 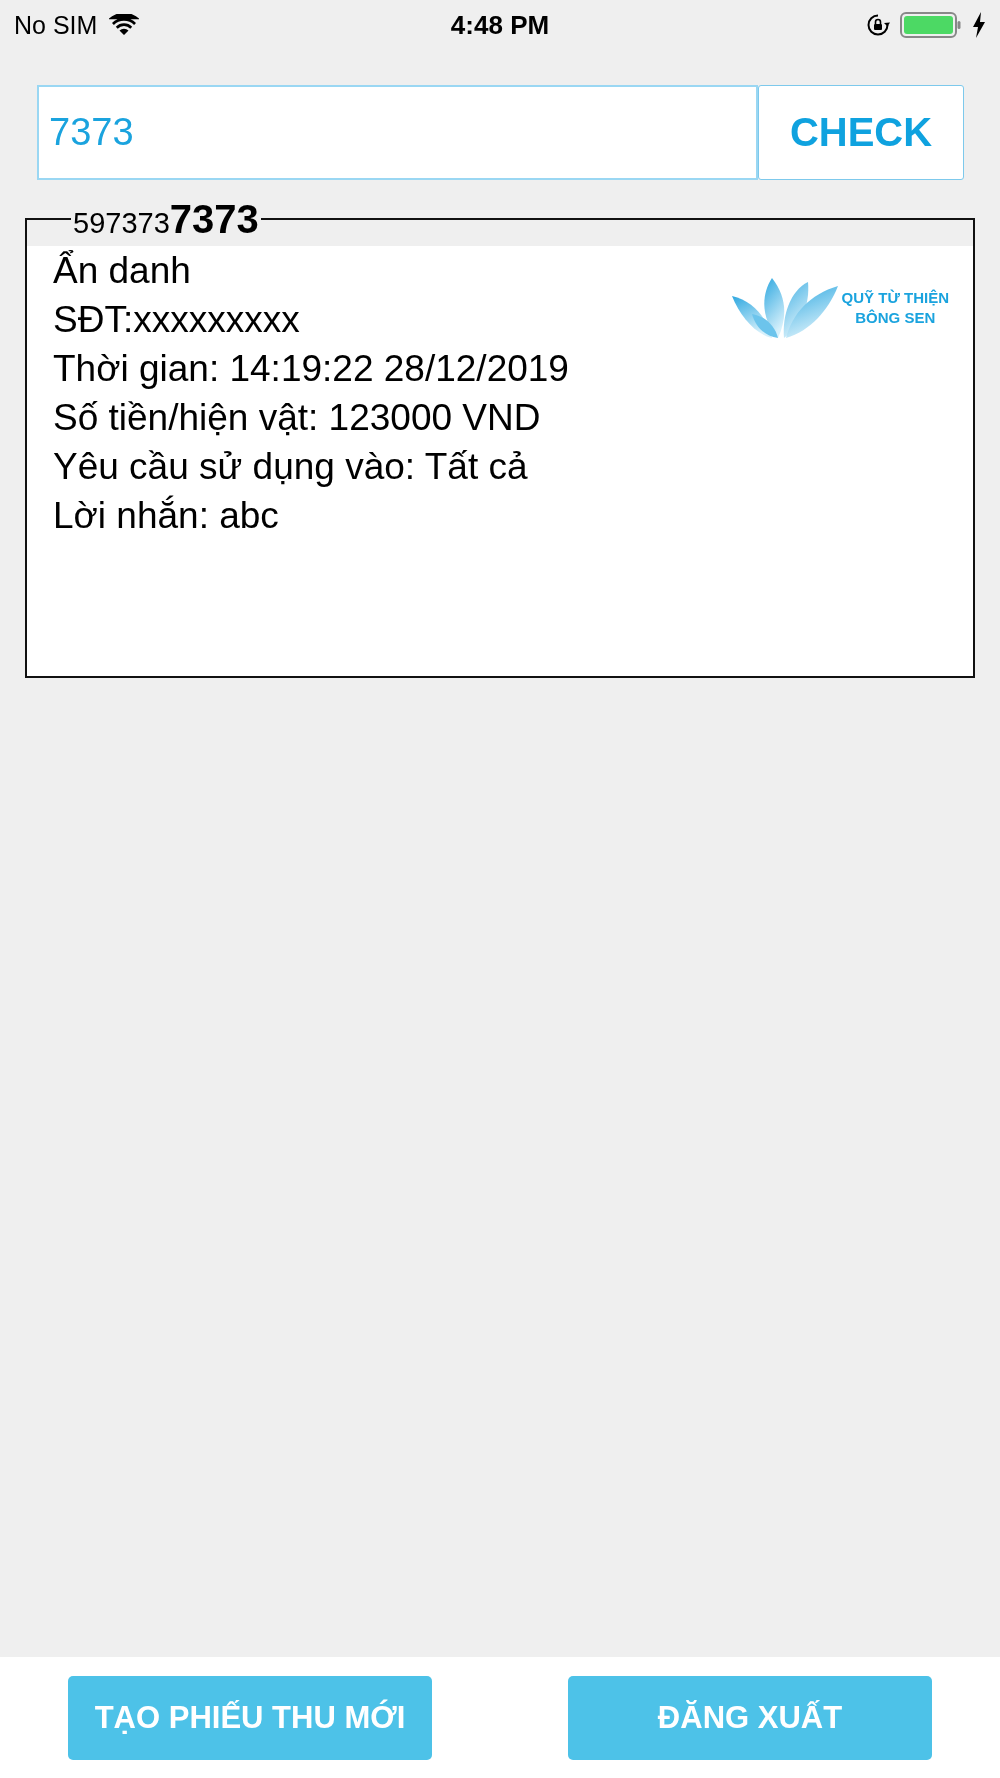 I want to click on logo-text: QUỸ TỪ THIỆN, so click(x=895, y=298).